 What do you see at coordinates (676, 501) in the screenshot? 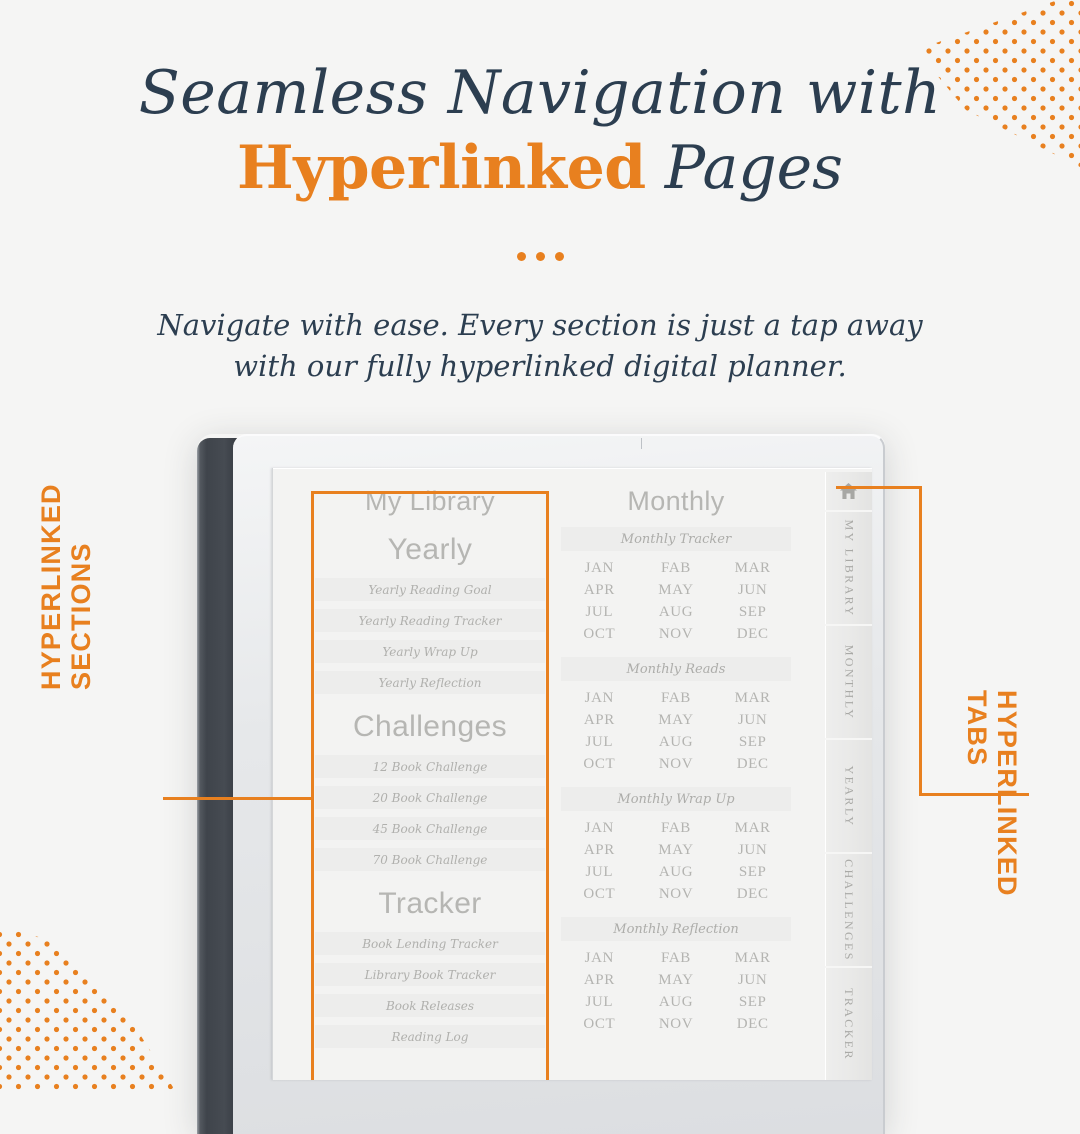
I see `column-title-monthly: Monthly` at bounding box center [676, 501].